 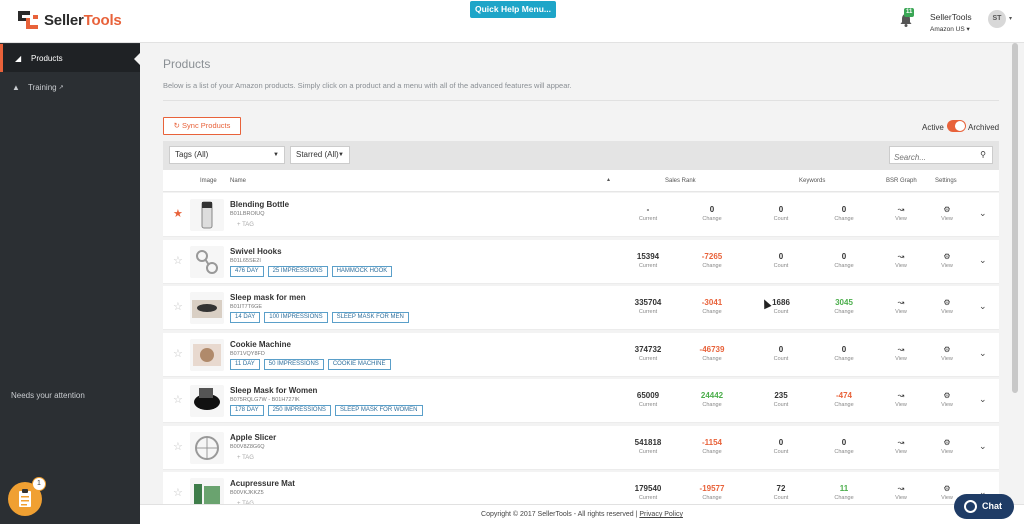 I want to click on starred-filter-select: Starred (All) ▼, so click(x=320, y=155).